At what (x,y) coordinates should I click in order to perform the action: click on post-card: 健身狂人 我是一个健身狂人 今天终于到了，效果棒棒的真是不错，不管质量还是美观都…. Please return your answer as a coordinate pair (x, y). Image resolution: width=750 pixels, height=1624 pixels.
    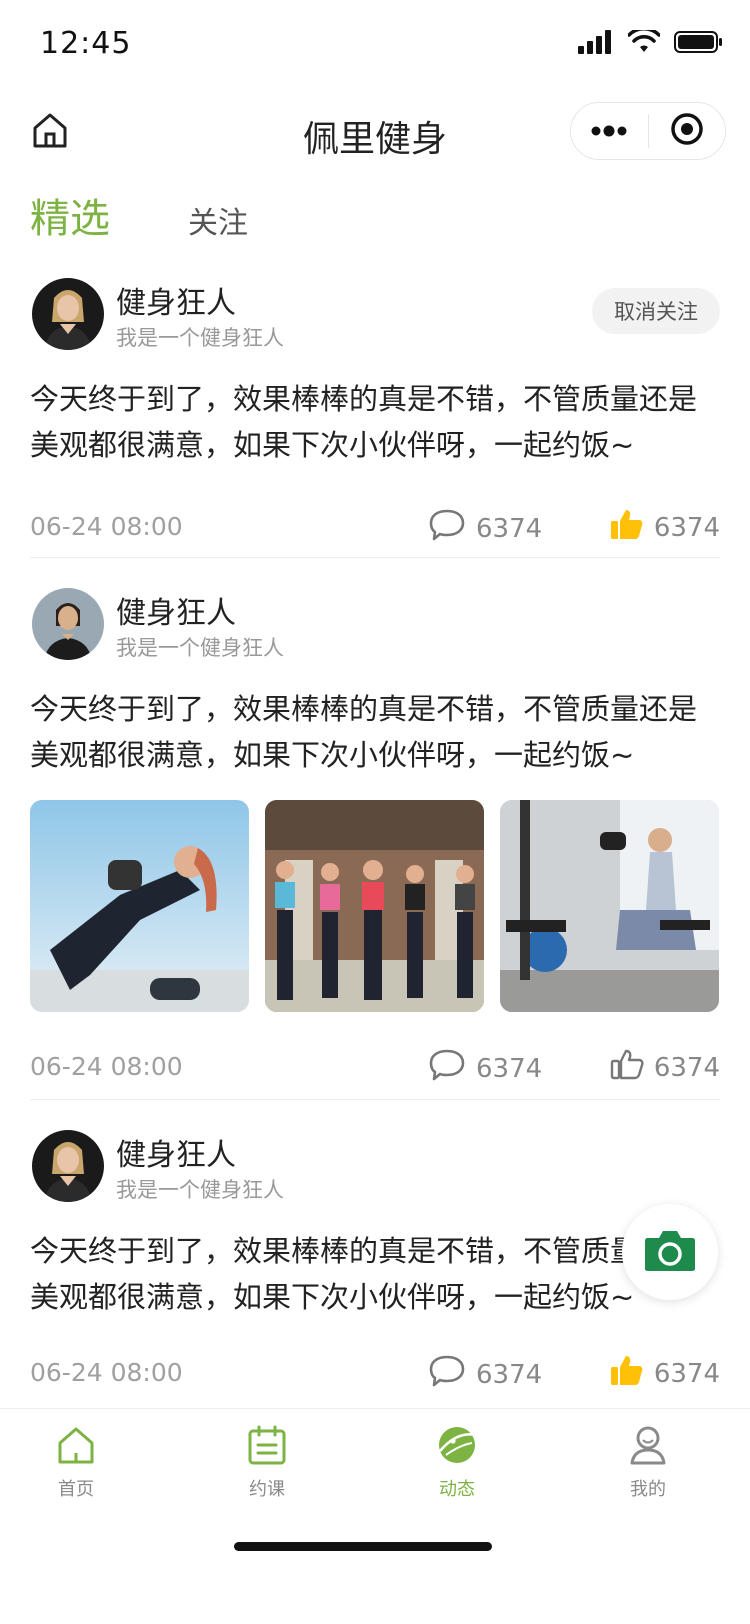
    Looking at the image, I should click on (375, 1262).